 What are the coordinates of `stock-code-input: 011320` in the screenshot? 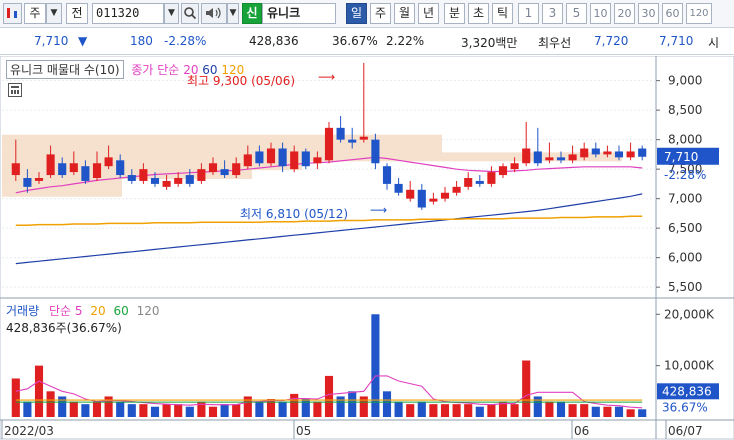 It's located at (128, 13).